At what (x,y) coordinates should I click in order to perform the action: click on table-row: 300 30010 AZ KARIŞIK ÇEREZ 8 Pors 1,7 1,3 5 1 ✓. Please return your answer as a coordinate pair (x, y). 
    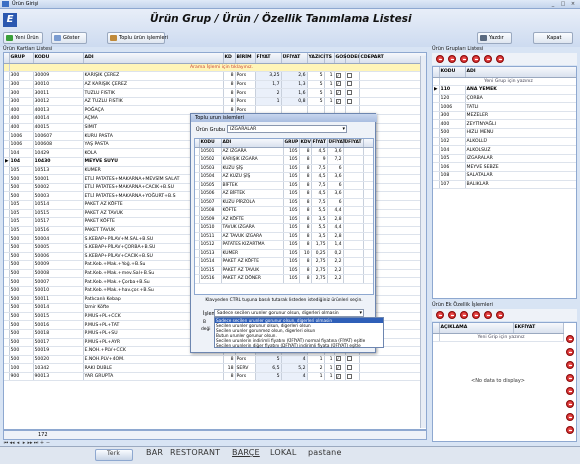
    Looking at the image, I should click on (215, 85).